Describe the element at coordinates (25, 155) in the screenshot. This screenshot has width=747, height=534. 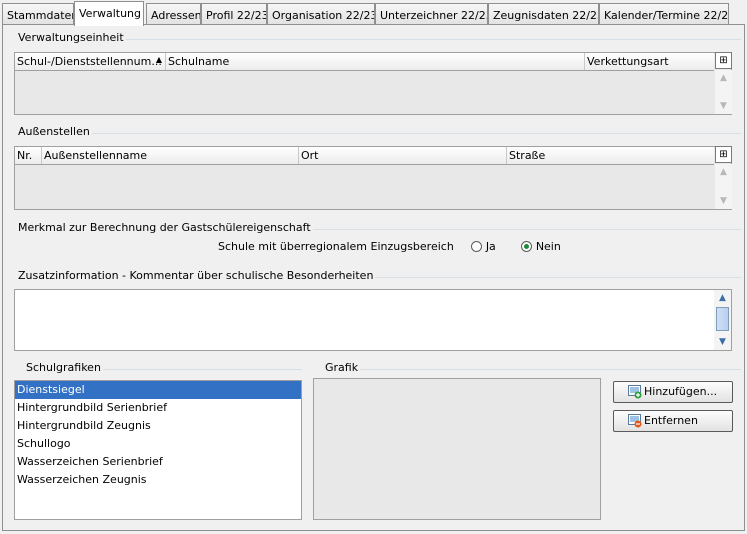
I see `column-label: Nr.` at that location.